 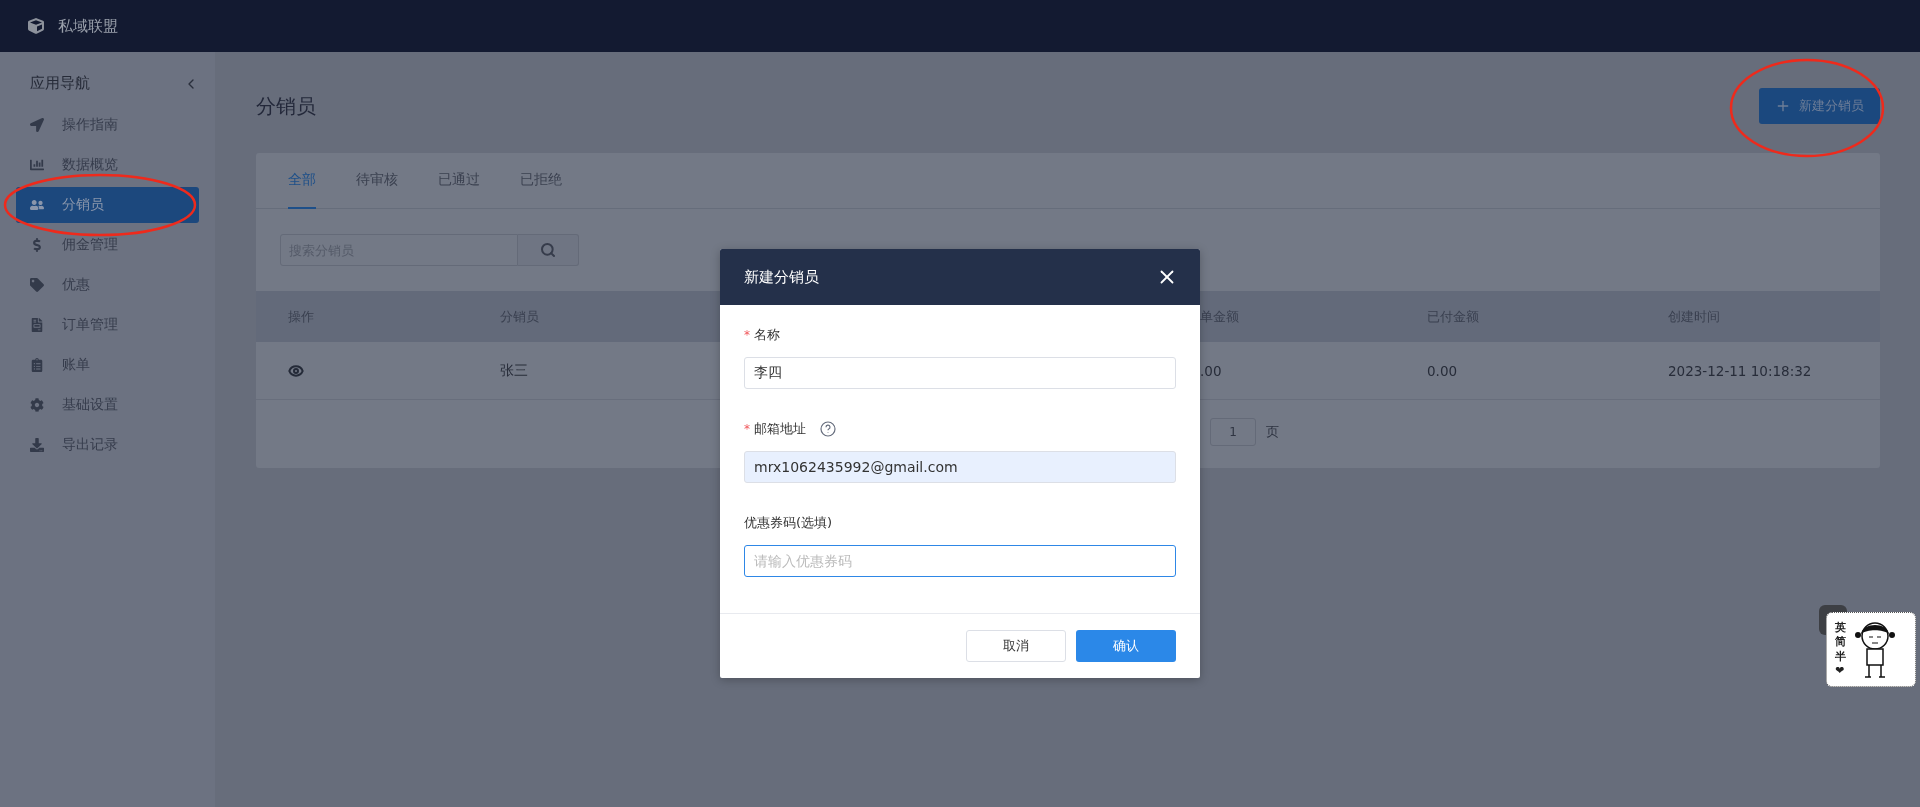 I want to click on table-cell: 2023-12-11 10:18:32, so click(x=1740, y=370).